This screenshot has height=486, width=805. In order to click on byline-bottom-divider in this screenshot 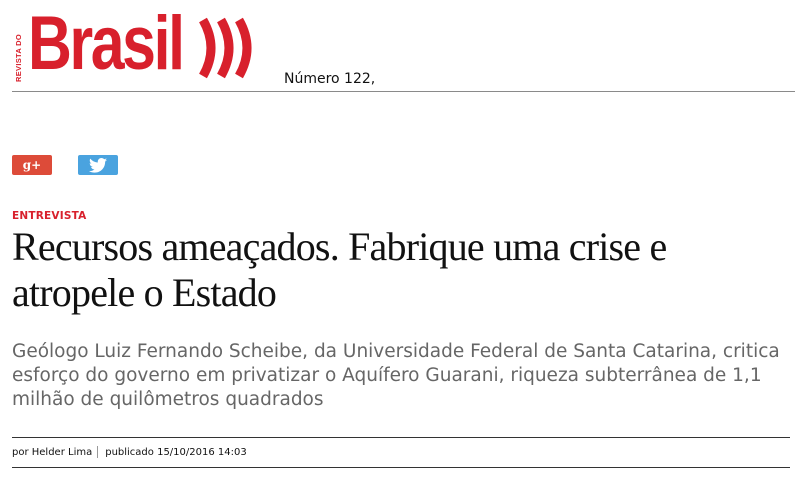, I will do `click(401, 467)`.